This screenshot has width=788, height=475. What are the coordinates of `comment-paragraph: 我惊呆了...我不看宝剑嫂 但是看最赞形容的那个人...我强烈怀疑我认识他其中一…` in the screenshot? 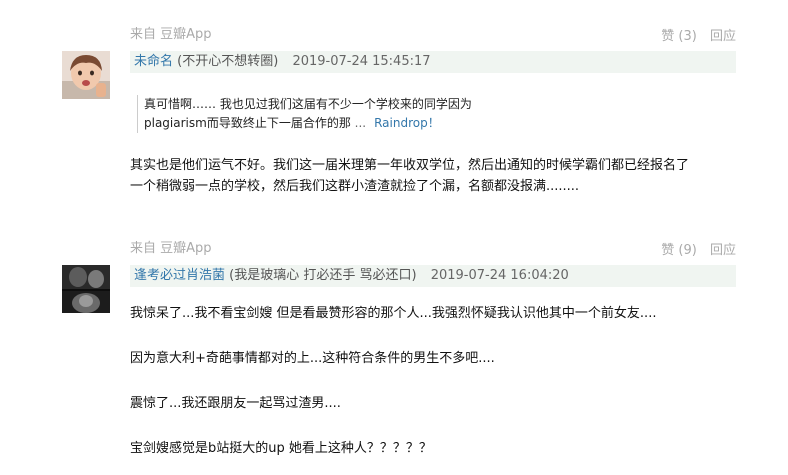 It's located at (393, 313).